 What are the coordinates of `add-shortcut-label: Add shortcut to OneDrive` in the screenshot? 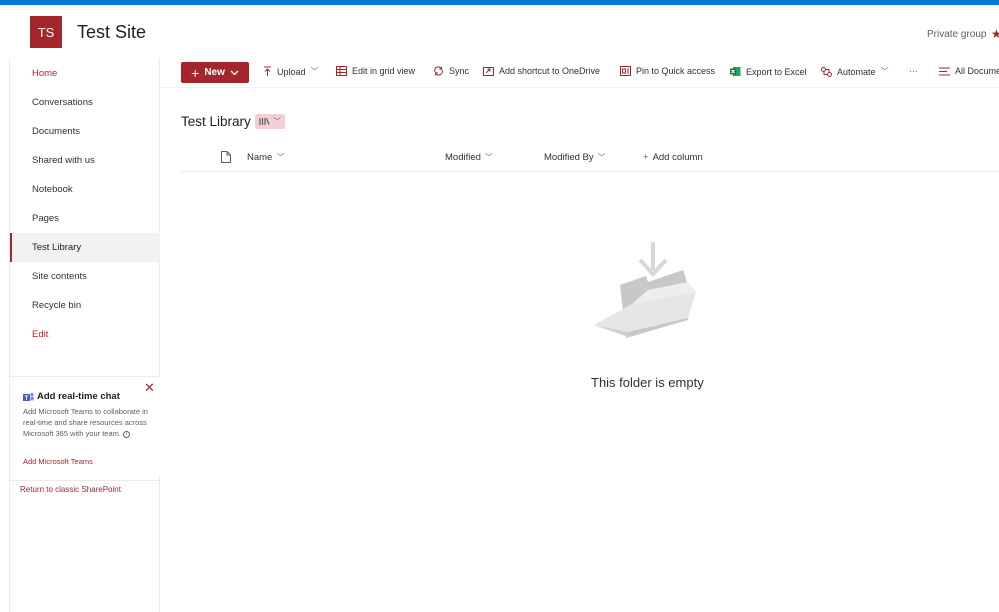 It's located at (550, 71).